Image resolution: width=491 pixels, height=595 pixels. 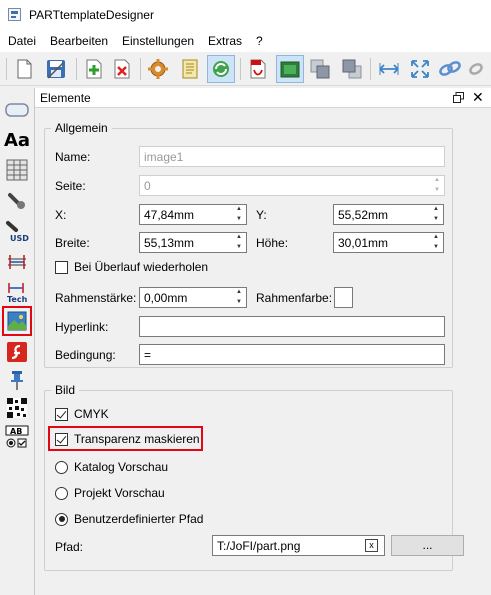 What do you see at coordinates (17, 140) in the screenshot?
I see `text-icon: Aa` at bounding box center [17, 140].